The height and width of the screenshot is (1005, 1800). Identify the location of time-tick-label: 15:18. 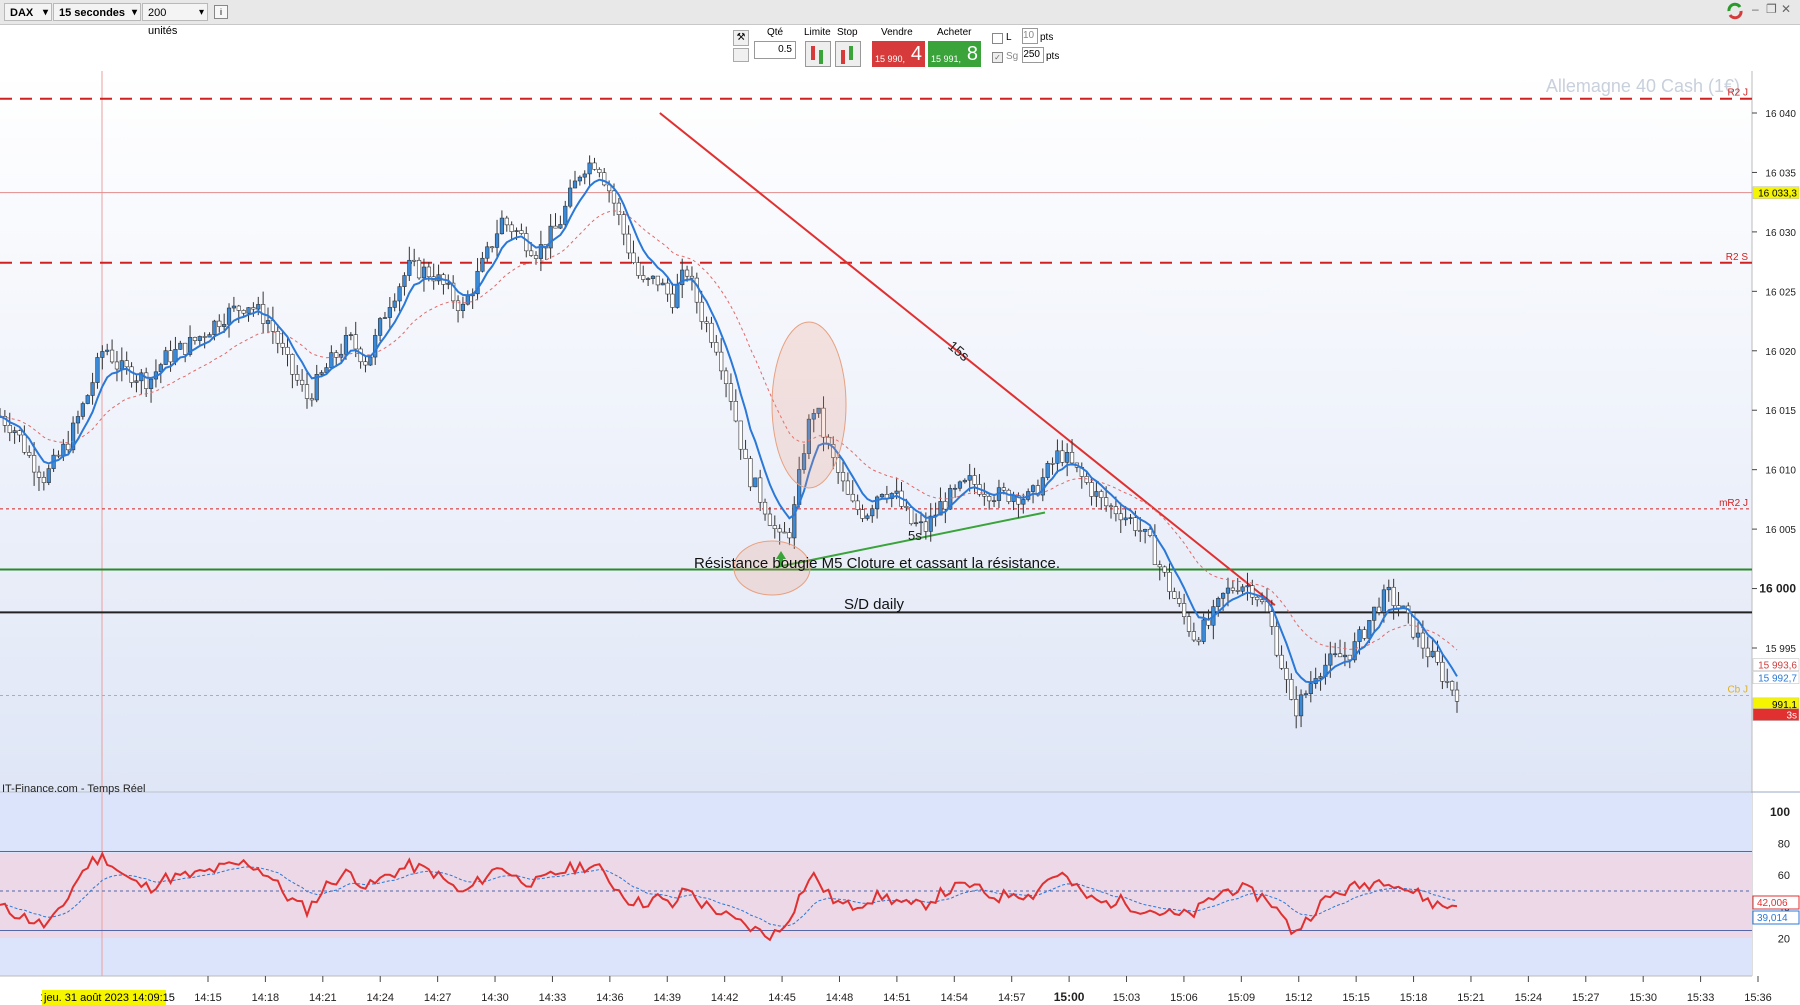
(1414, 998).